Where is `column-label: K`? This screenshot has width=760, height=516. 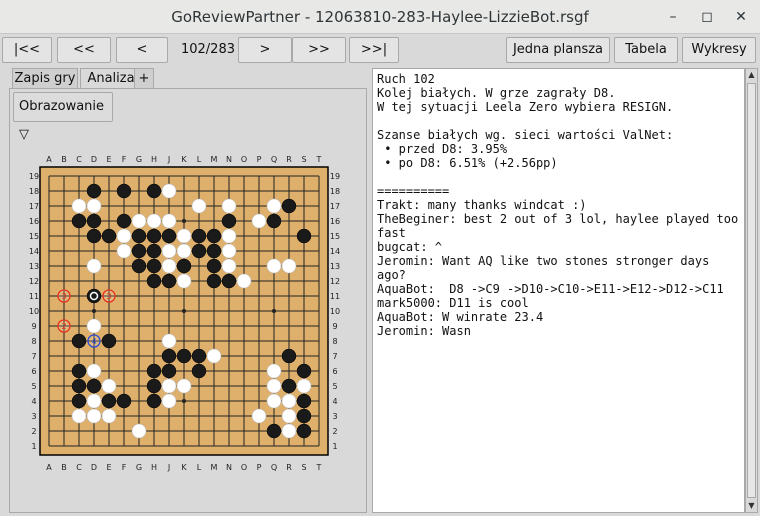 column-label: K is located at coordinates (184, 467).